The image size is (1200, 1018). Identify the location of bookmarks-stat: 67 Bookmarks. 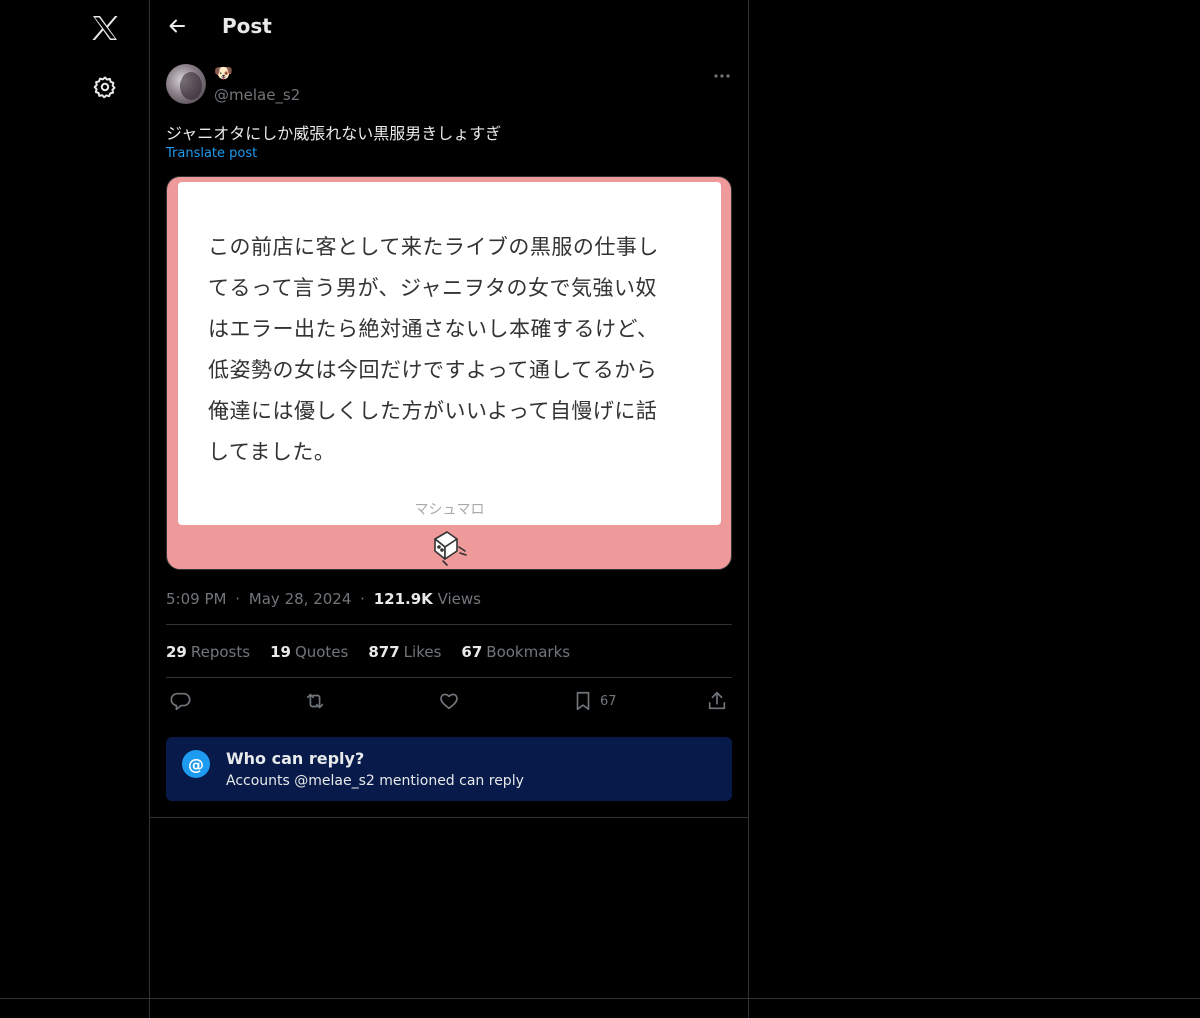
(515, 652).